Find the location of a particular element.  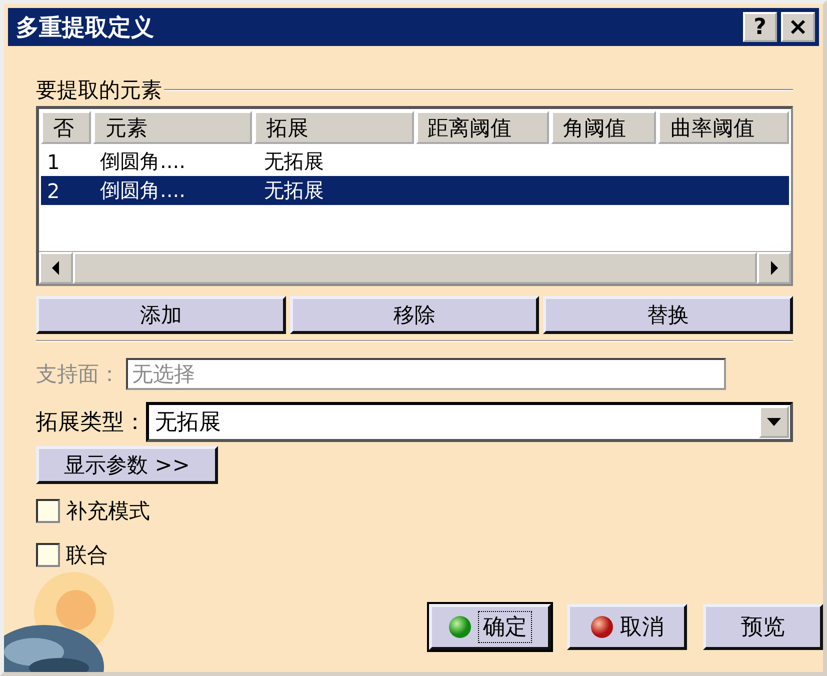

column-header: 曲率阈值 is located at coordinates (723, 127).